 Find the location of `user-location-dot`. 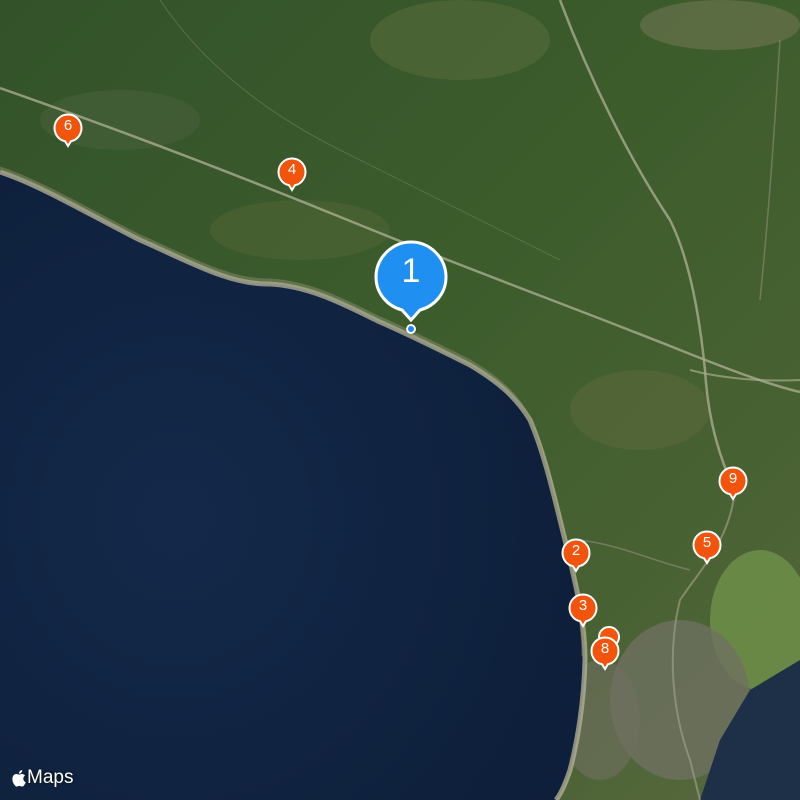

user-location-dot is located at coordinates (411, 329).